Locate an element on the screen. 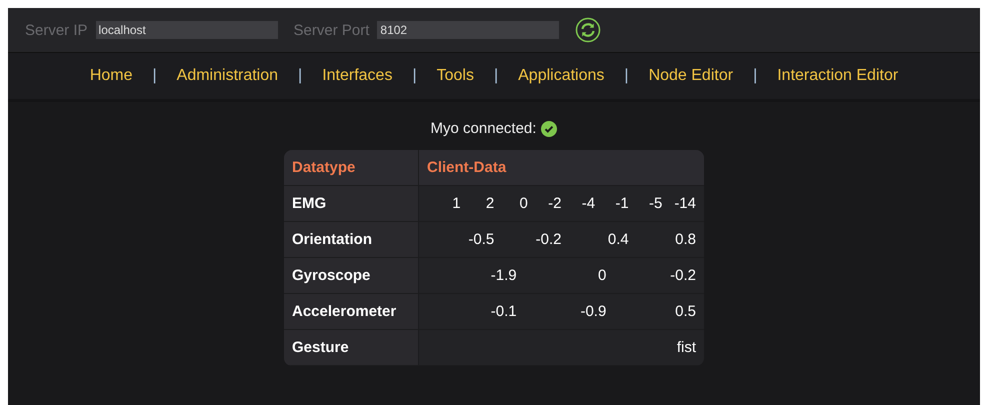  table-cell-text: -0.5 is located at coordinates (480, 239).